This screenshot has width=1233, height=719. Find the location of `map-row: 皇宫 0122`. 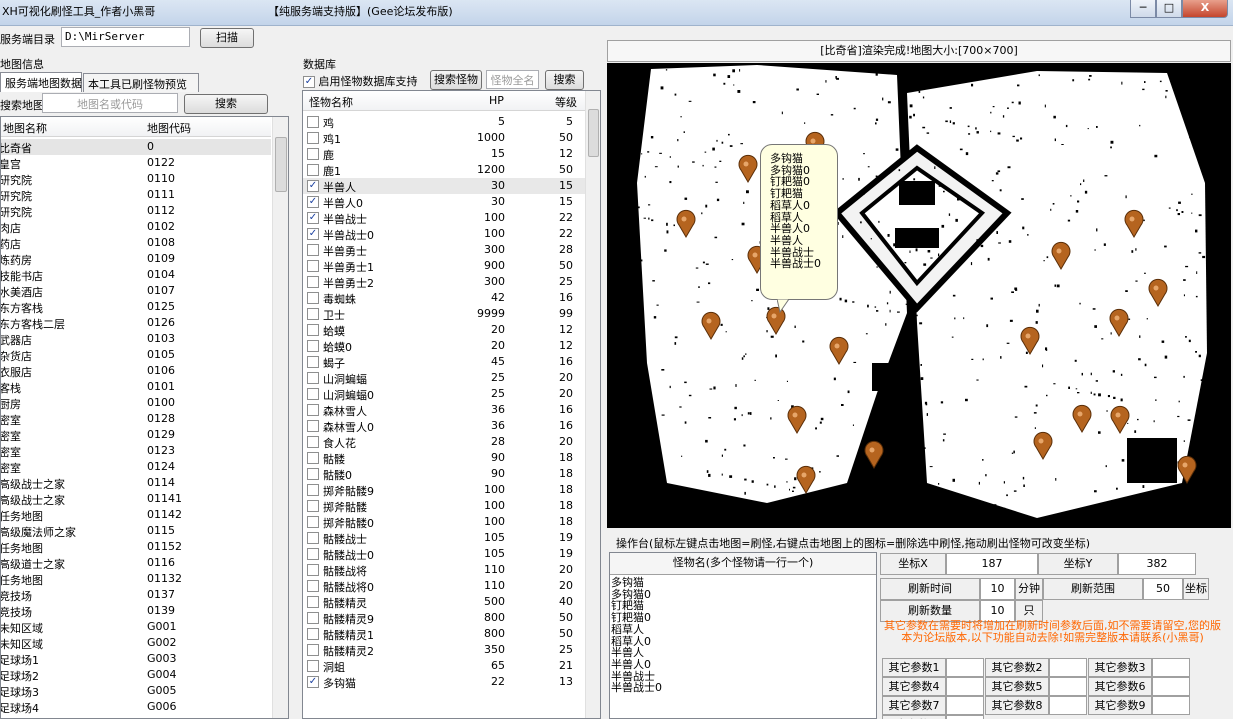

map-row: 皇宫 0122 is located at coordinates (136, 163).